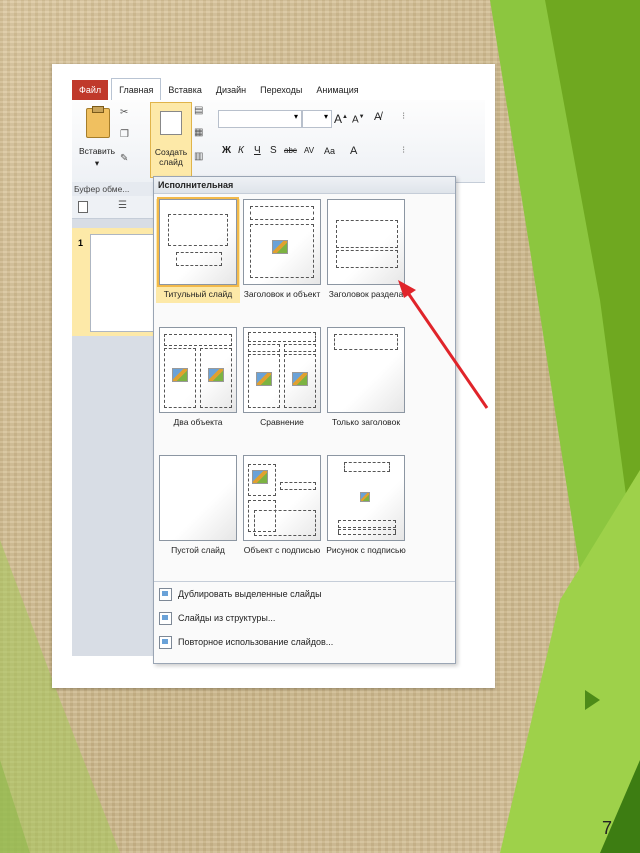  Describe the element at coordinates (443, 344) in the screenshot. I see `red-arrow-annotation` at that location.